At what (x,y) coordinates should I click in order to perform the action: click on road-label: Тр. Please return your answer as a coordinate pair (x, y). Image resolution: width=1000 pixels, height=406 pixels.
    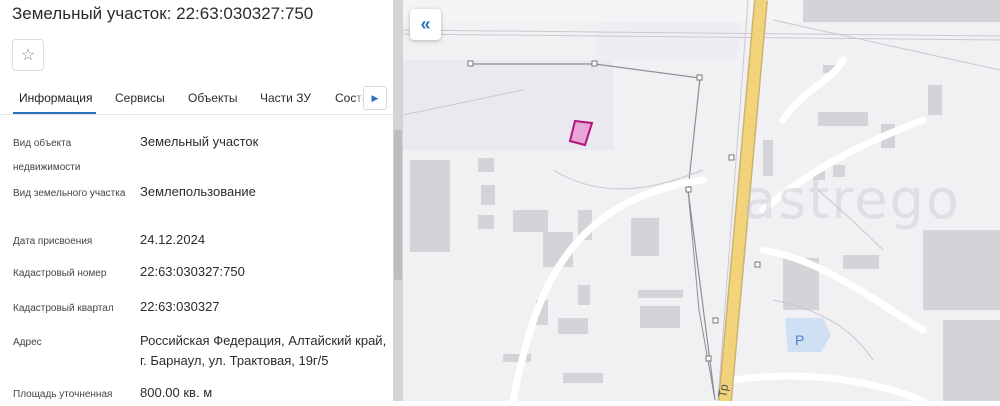
    Looking at the image, I should click on (723, 391).